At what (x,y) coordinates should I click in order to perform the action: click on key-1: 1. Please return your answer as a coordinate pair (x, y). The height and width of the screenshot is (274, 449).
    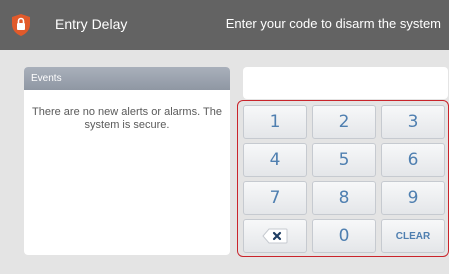
    Looking at the image, I should click on (275, 122).